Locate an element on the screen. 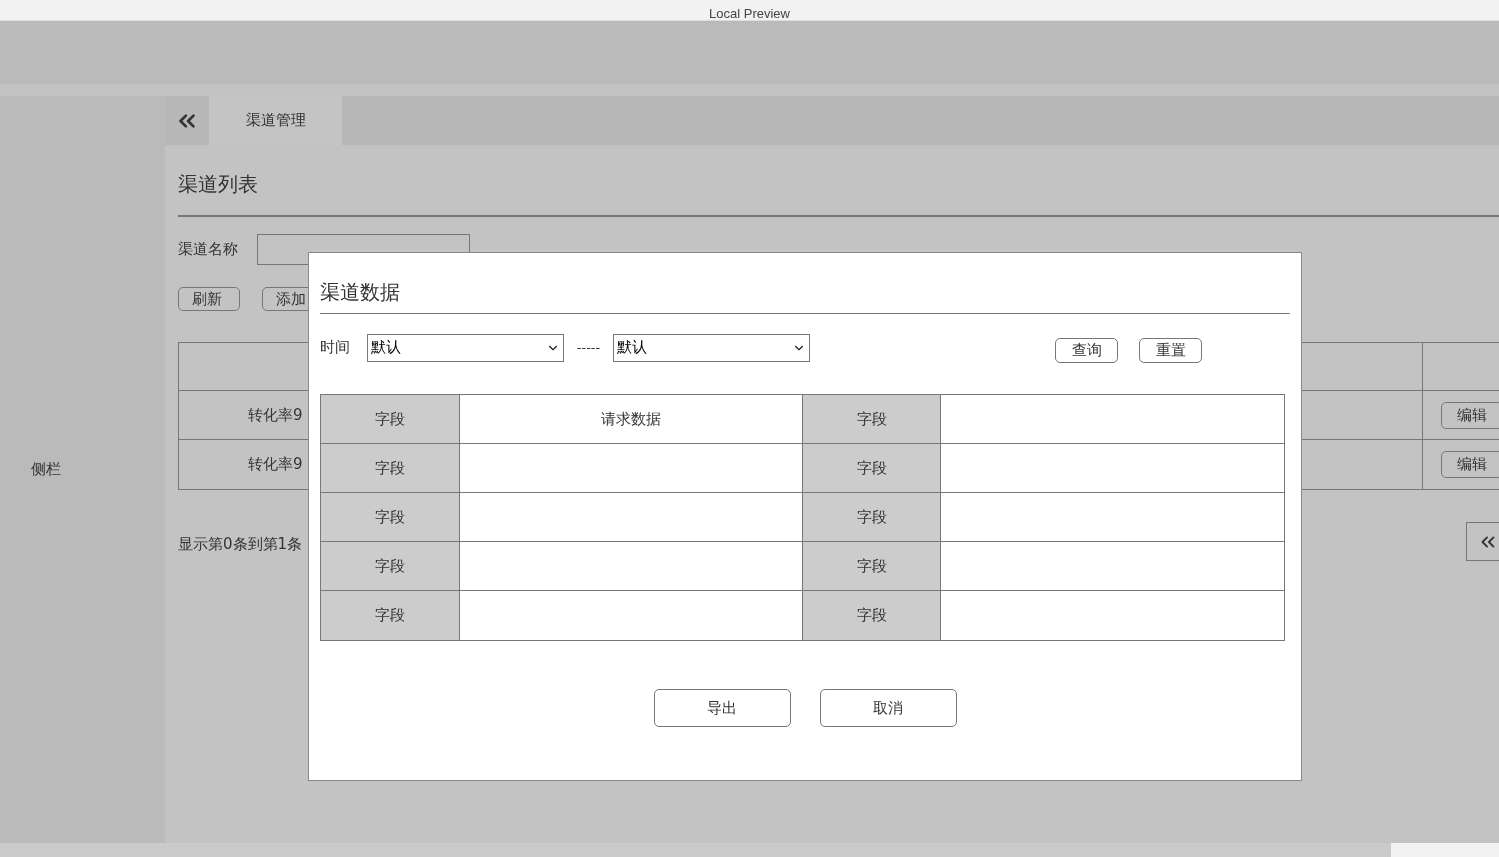  query-button: 重置 is located at coordinates (1170, 350).